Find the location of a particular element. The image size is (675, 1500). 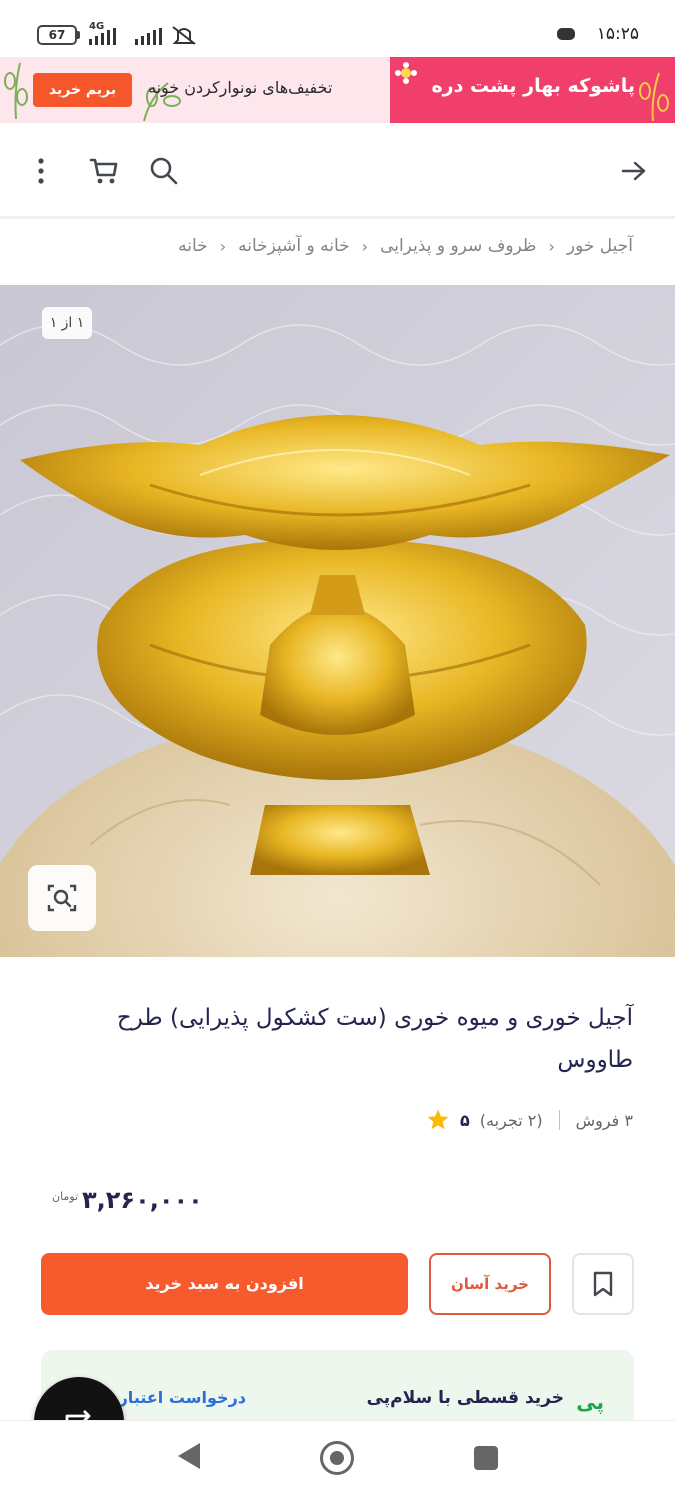

product-price: ۳,۲۶۰,۰۰۰ is located at coordinates (142, 1200).